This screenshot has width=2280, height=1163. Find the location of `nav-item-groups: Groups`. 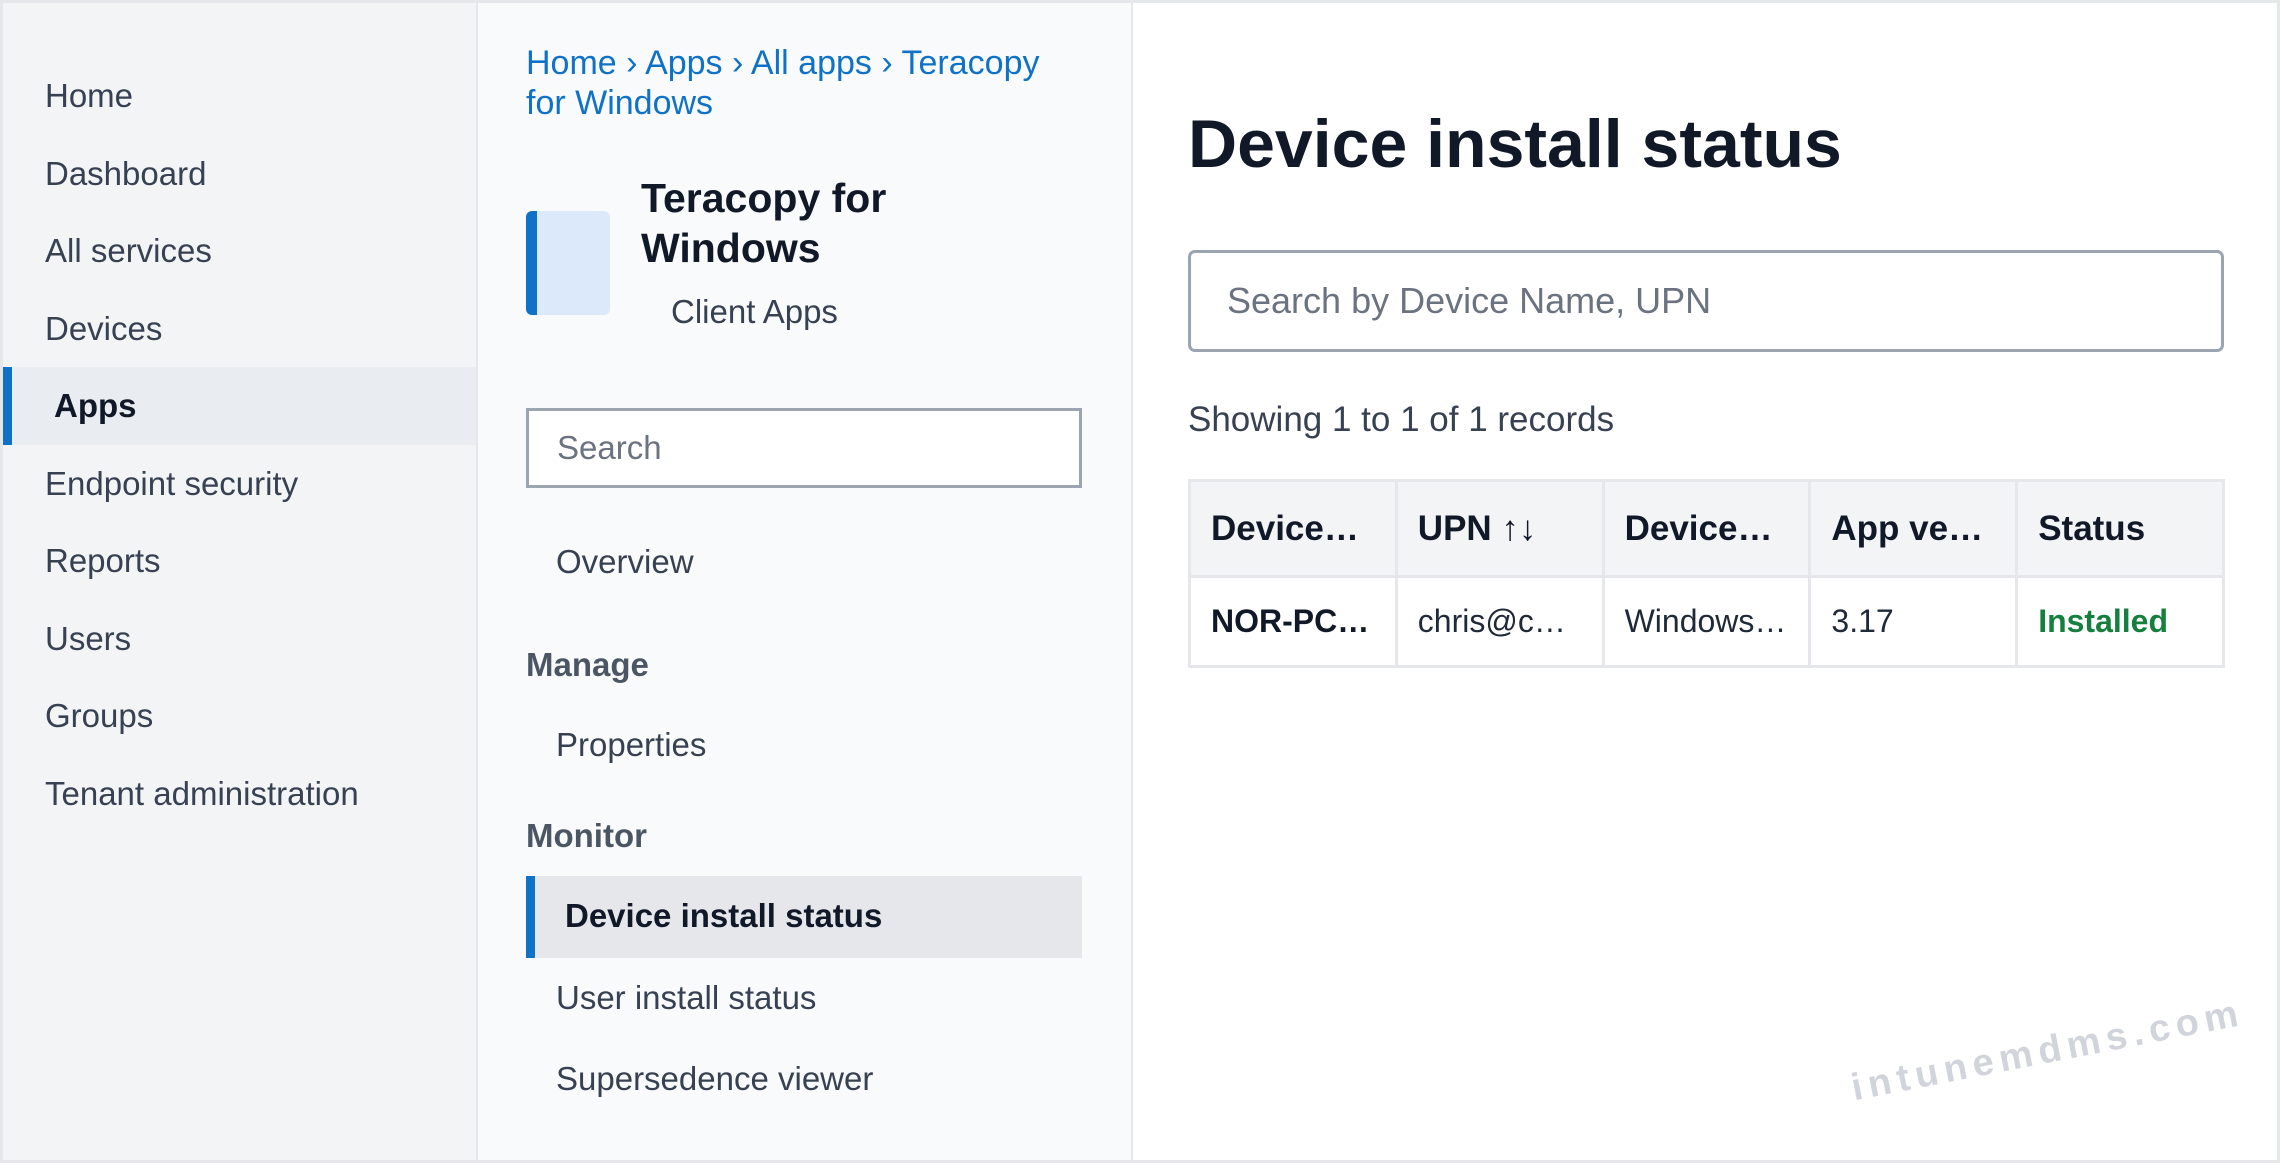

nav-item-groups: Groups is located at coordinates (239, 716).